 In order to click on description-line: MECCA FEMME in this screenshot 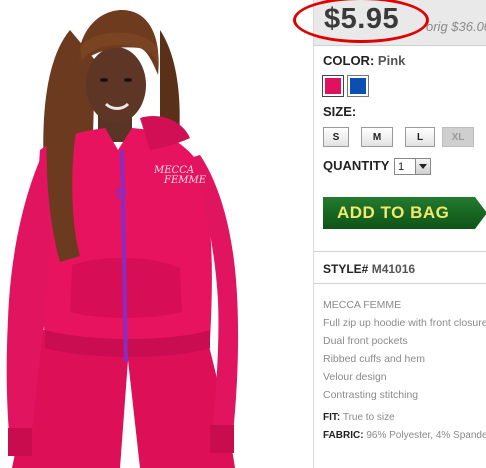, I will do `click(362, 305)`.